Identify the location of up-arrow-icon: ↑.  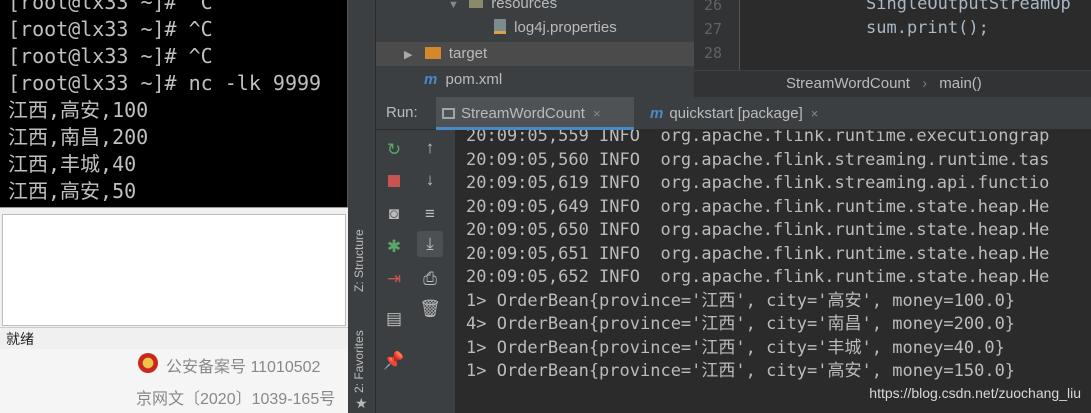
(430, 148).